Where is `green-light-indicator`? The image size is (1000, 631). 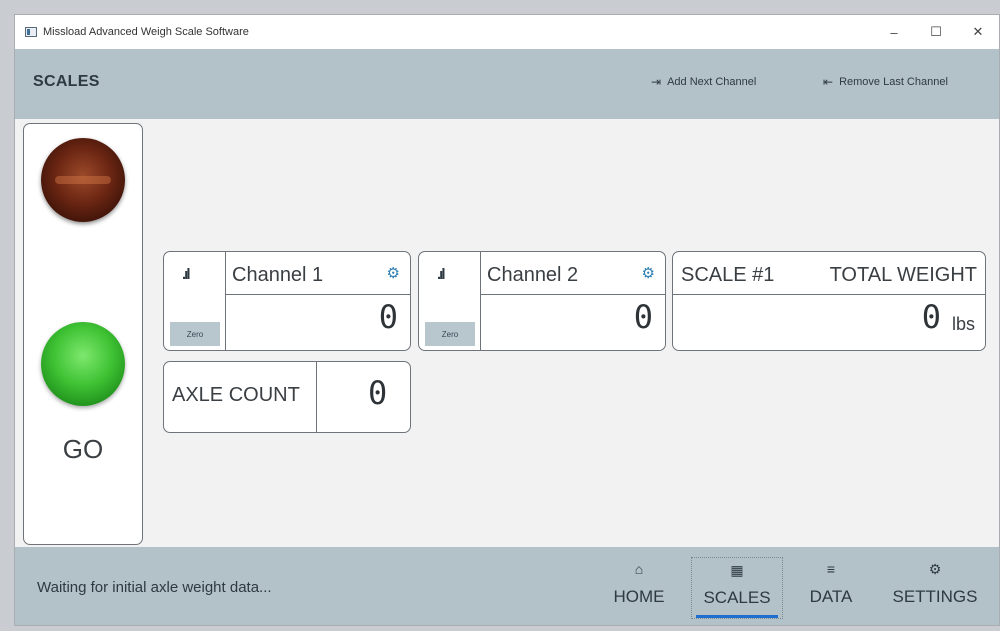 green-light-indicator is located at coordinates (83, 364).